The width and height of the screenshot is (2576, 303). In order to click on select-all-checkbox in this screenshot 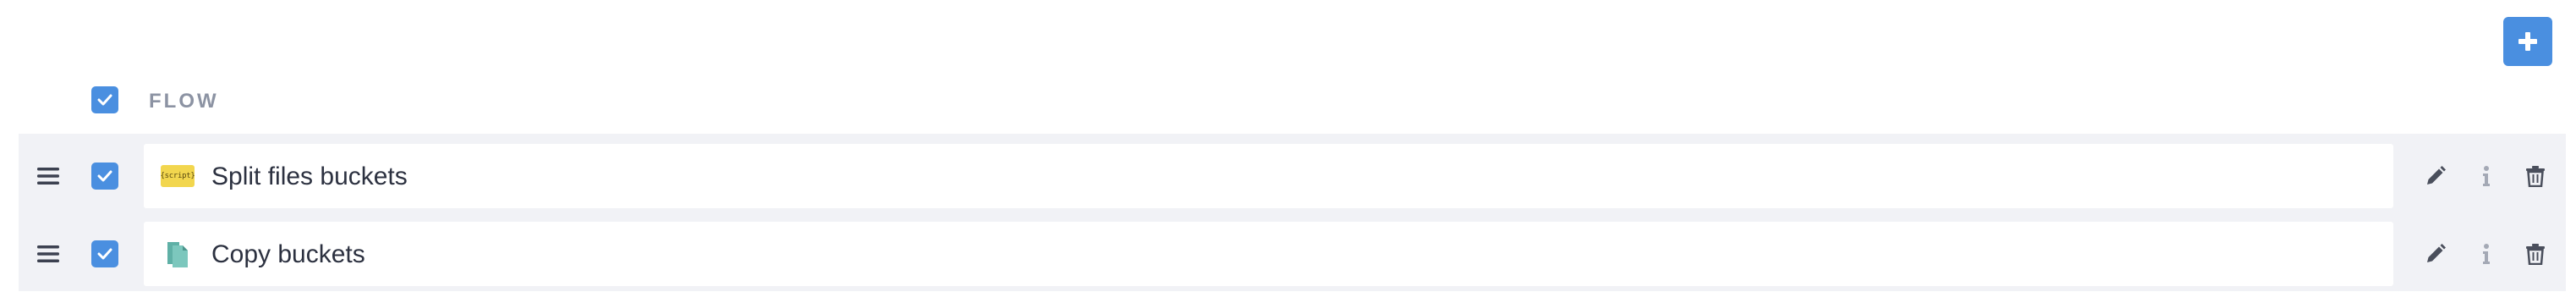, I will do `click(104, 100)`.